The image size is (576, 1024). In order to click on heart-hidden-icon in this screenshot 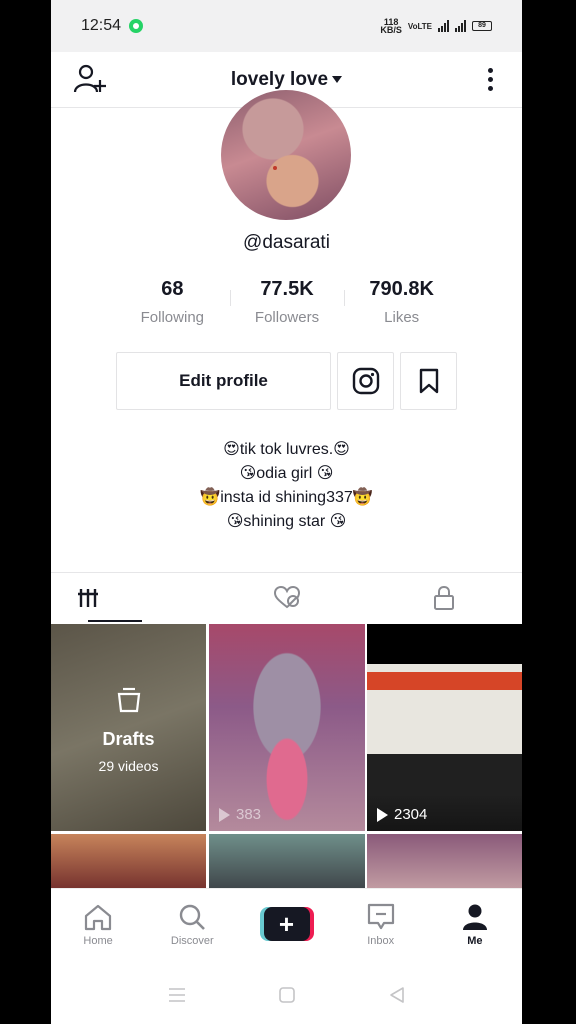, I will do `click(286, 596)`.